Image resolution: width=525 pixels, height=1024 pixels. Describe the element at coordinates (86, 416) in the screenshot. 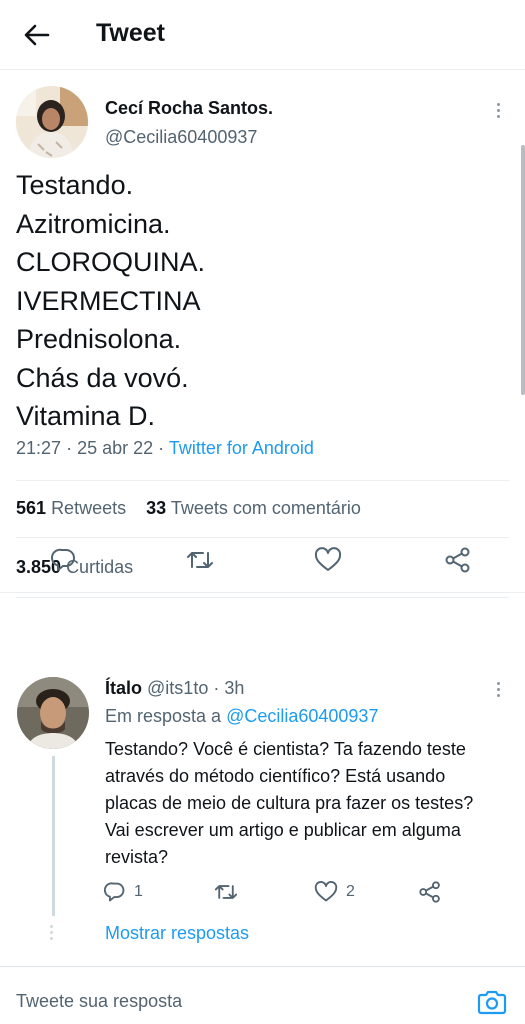

I see `tweet-line: Vitamina D.` at that location.